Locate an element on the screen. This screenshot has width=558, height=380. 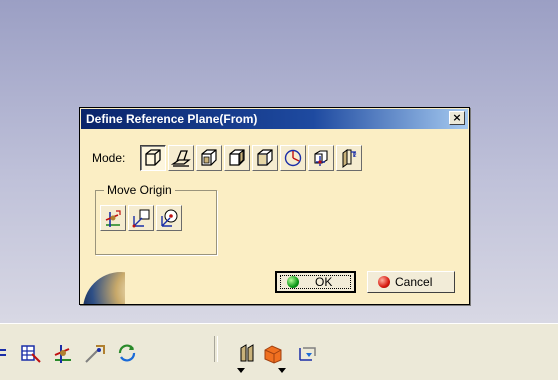
toolbar-grid-plane-icon is located at coordinates (31, 353).